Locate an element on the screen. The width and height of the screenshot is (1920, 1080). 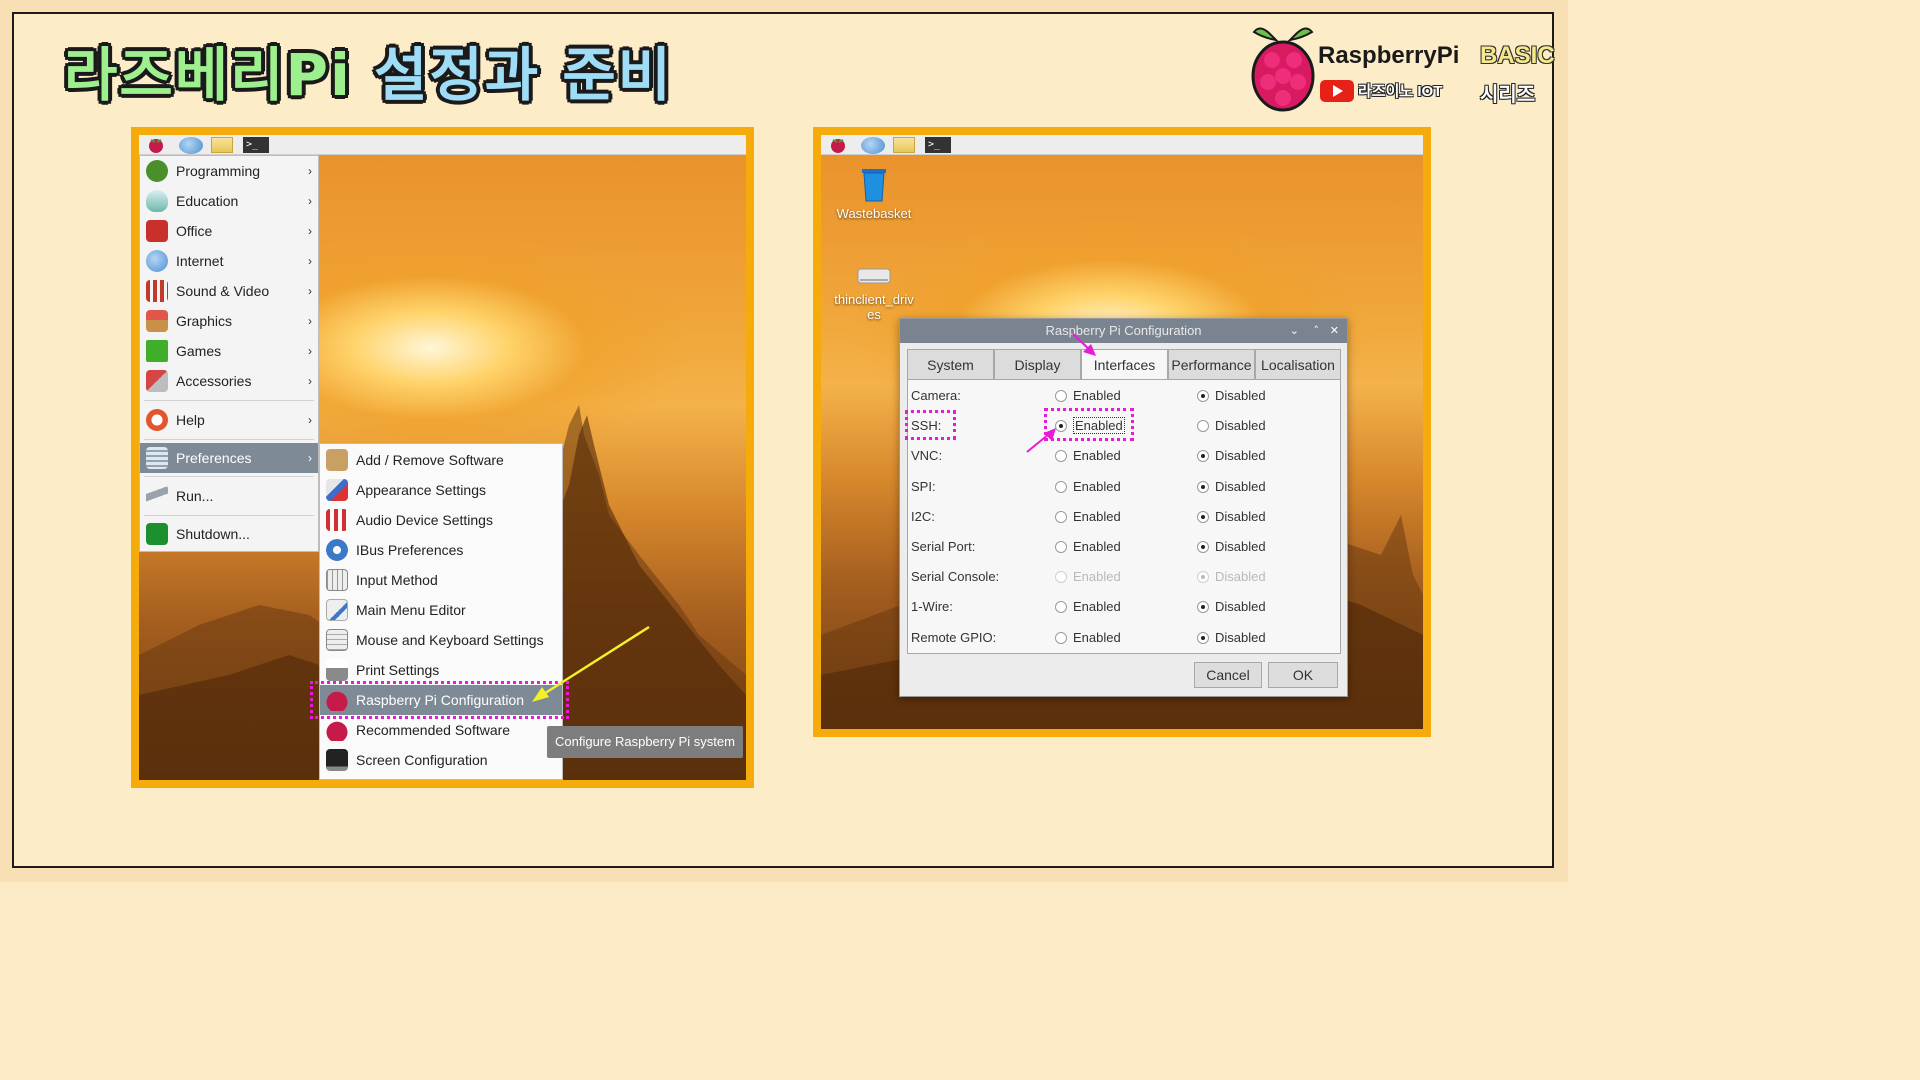
monitor-icon is located at coordinates (337, 760).